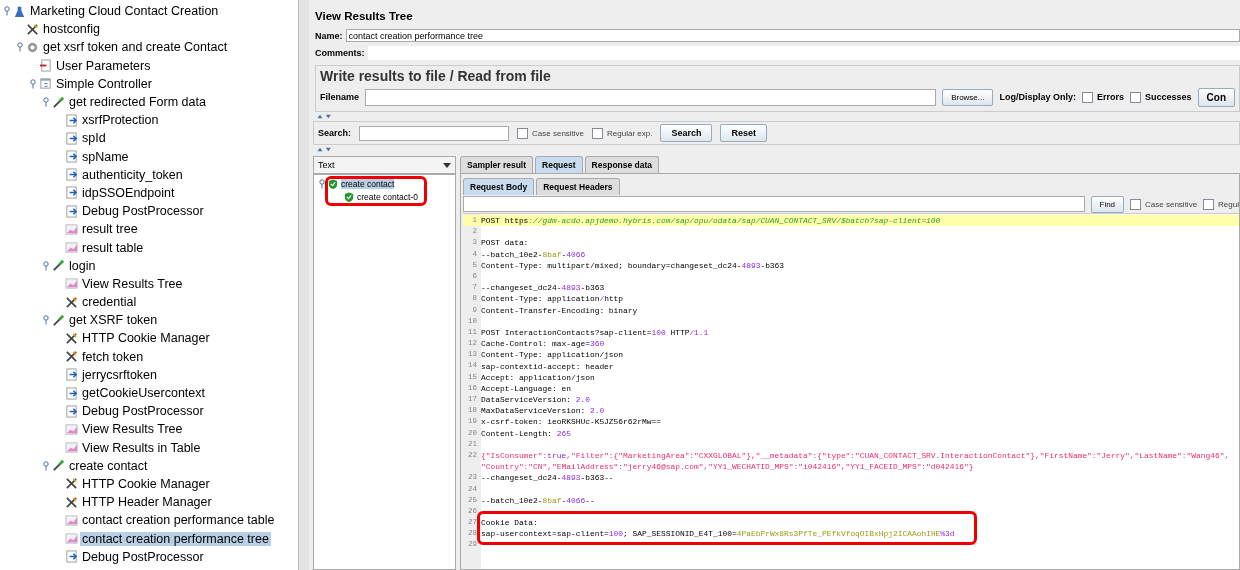 The width and height of the screenshot is (1240, 570). Describe the element at coordinates (651, 97) in the screenshot. I see `filename-field` at that location.